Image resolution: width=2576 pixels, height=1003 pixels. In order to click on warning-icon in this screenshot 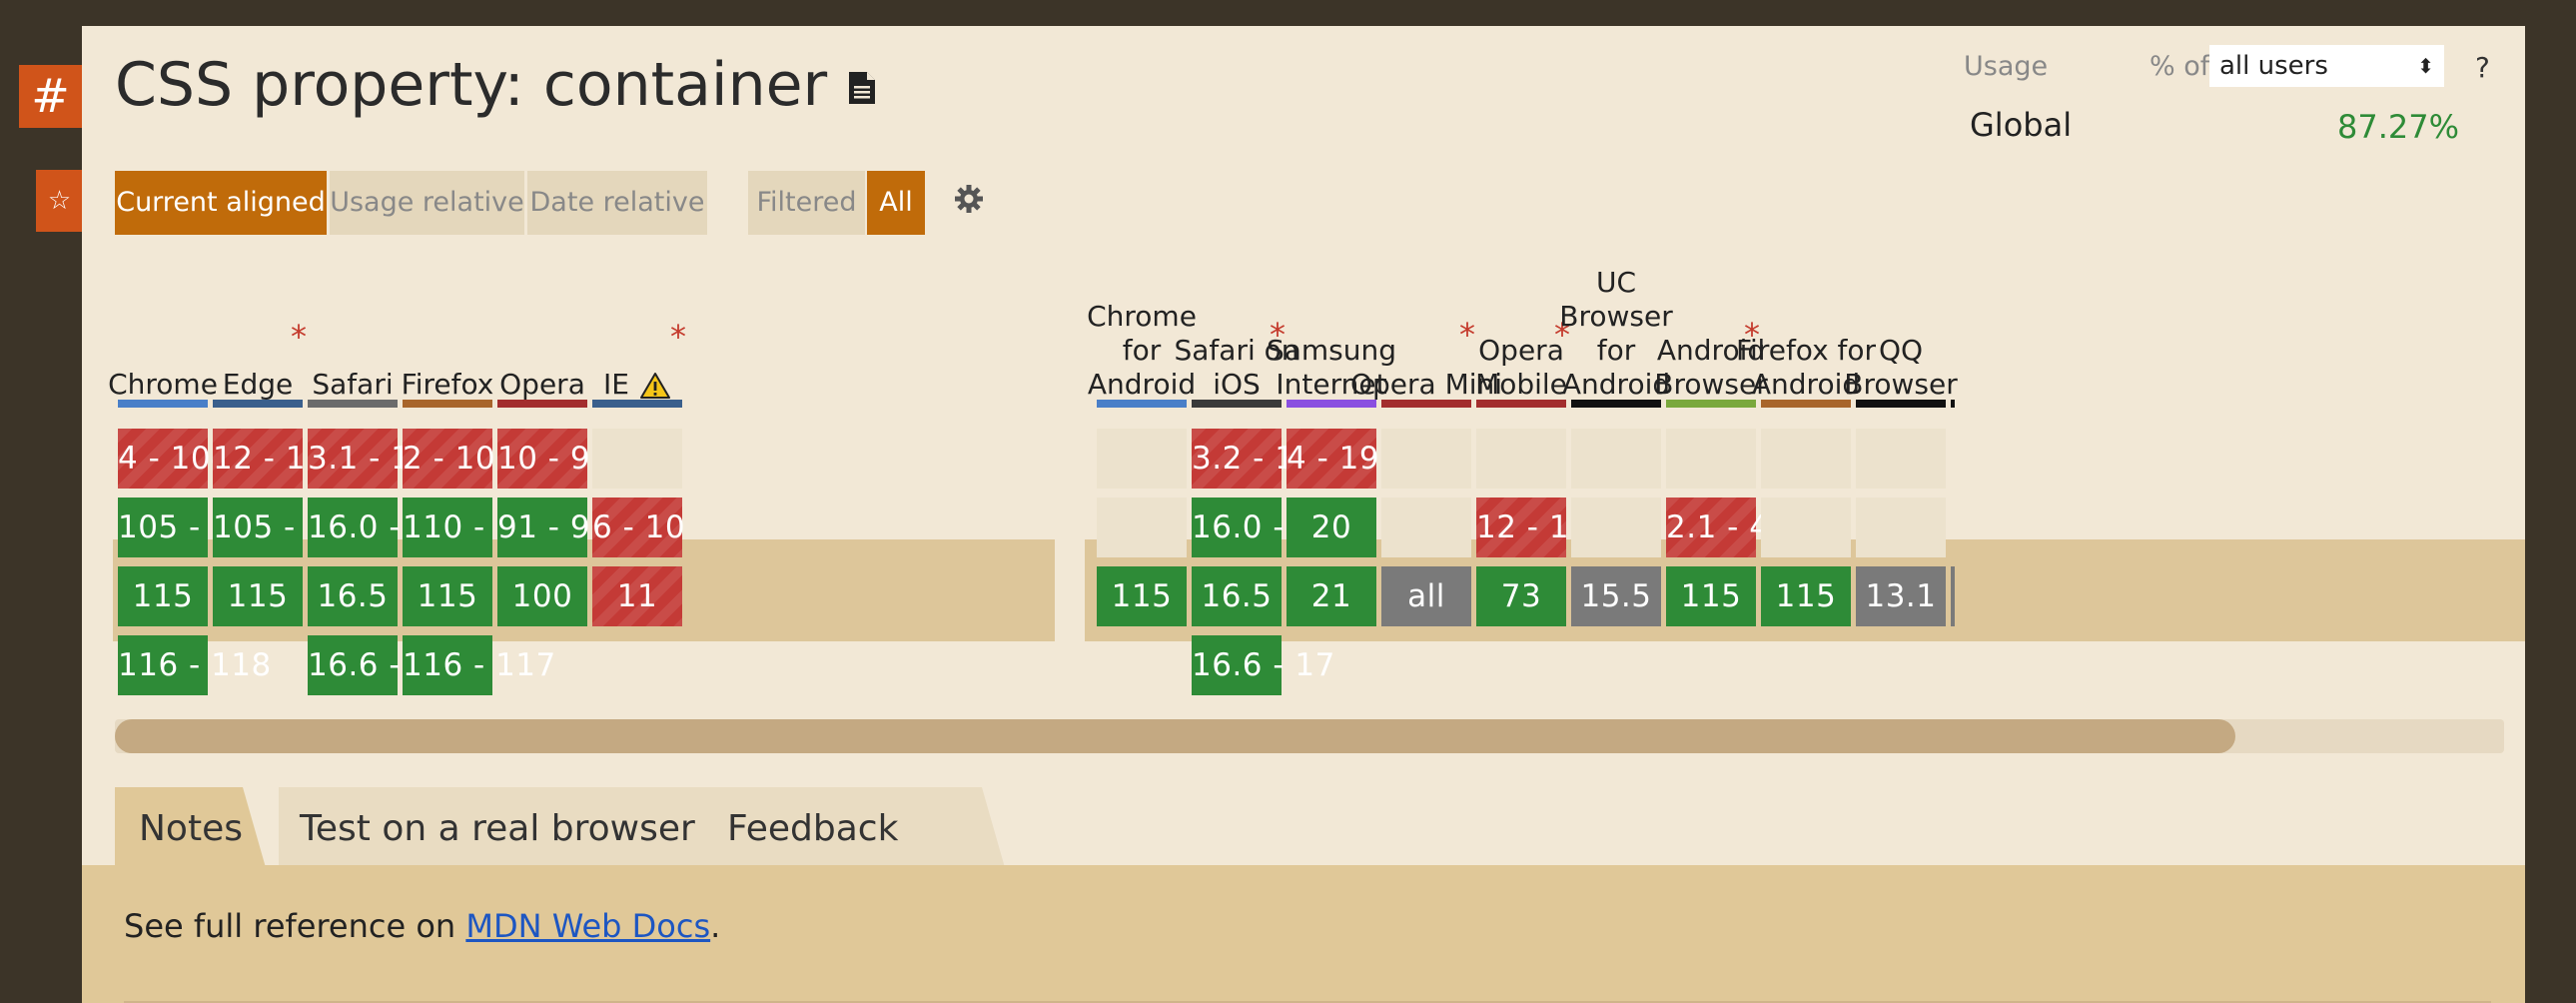, I will do `click(655, 386)`.